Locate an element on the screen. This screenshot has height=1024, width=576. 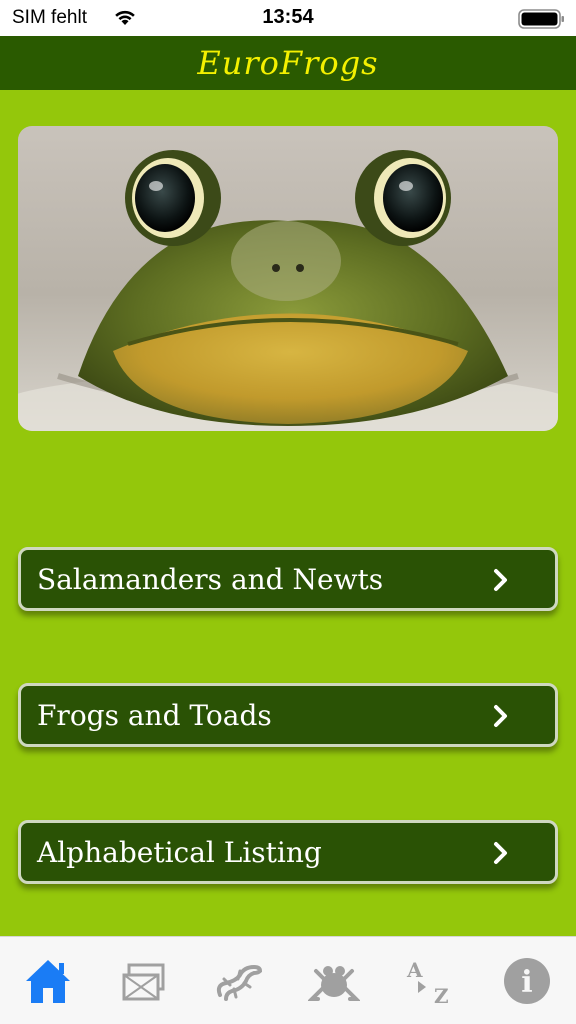
menu-item-label: Salamanders and Newts is located at coordinates (210, 579).